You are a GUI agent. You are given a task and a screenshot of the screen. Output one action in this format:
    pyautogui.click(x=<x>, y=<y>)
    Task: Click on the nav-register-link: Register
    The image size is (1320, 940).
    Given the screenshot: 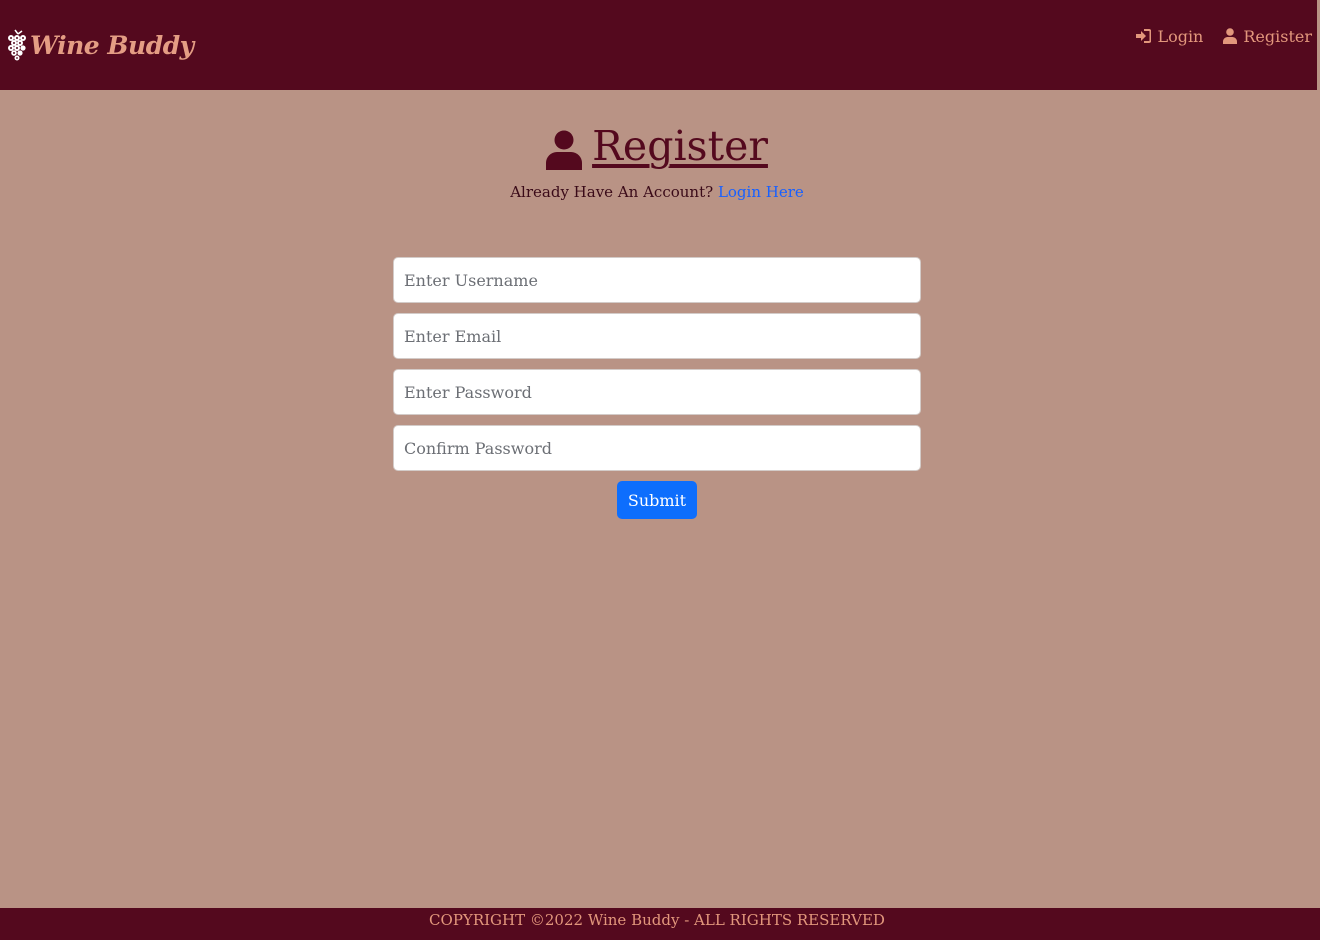 What is the action you would take?
    pyautogui.click(x=1267, y=36)
    